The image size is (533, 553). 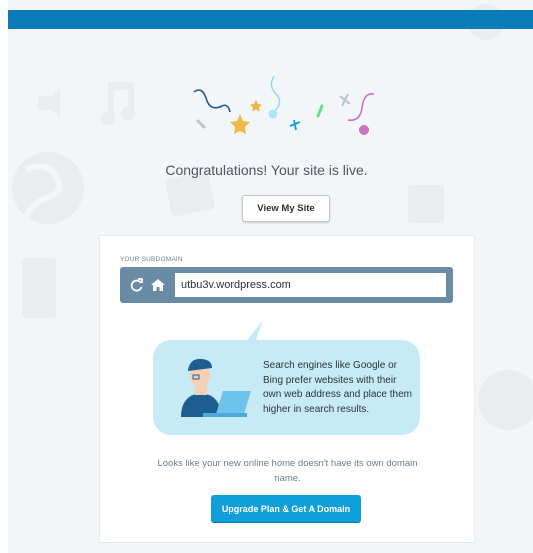 I want to click on browser-bar: utbu3v.wordpress.com, so click(x=286, y=285).